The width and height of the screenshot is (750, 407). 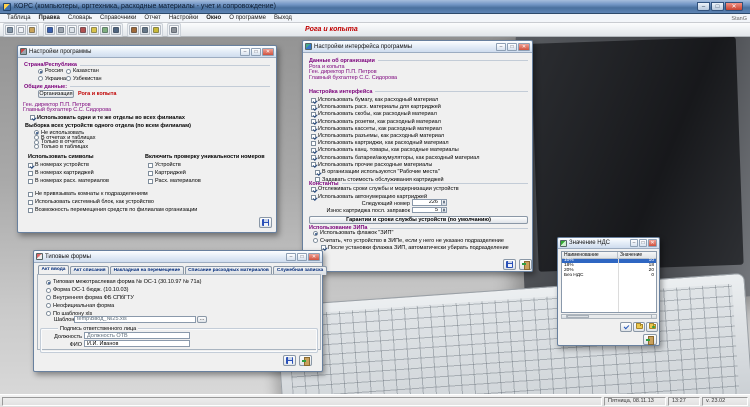 I want to click on calculator-button, so click(x=145, y=29).